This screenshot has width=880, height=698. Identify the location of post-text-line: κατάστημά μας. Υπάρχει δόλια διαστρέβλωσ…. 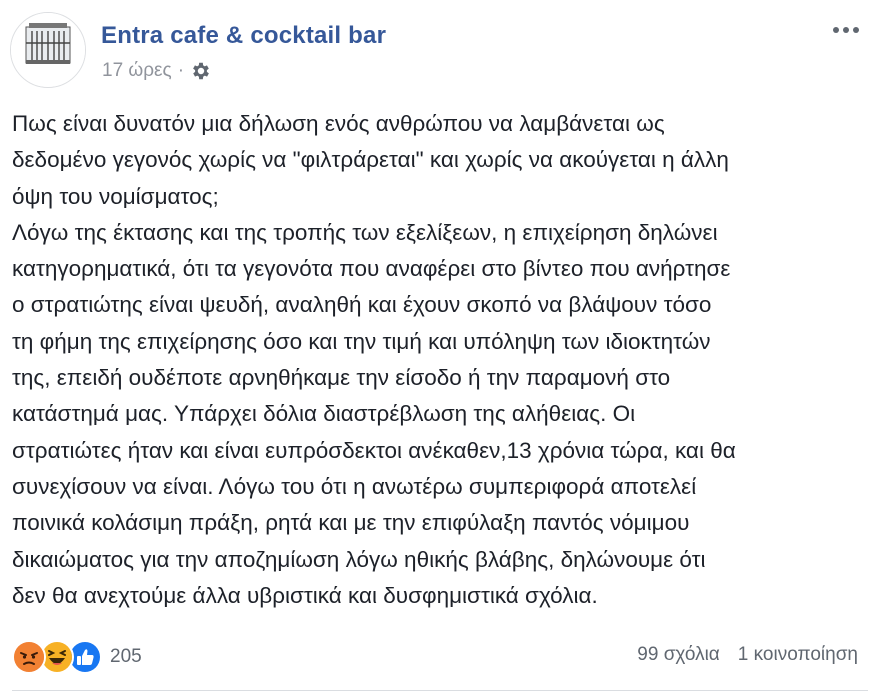
(324, 414).